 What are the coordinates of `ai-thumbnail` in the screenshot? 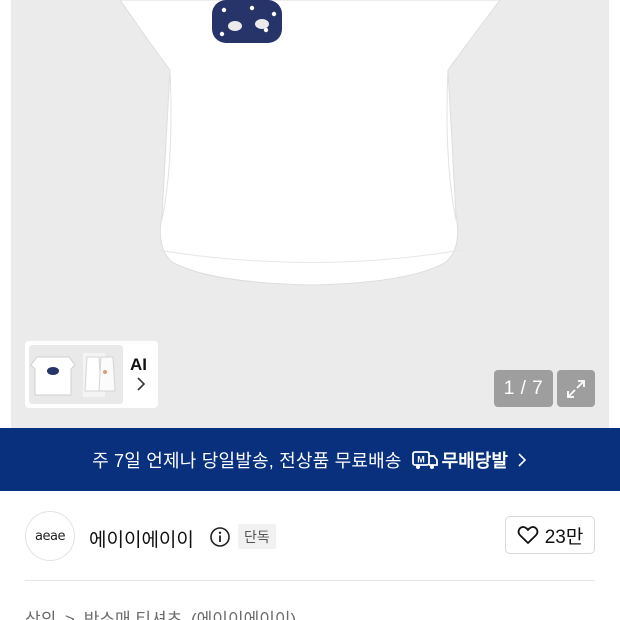 It's located at (76, 374).